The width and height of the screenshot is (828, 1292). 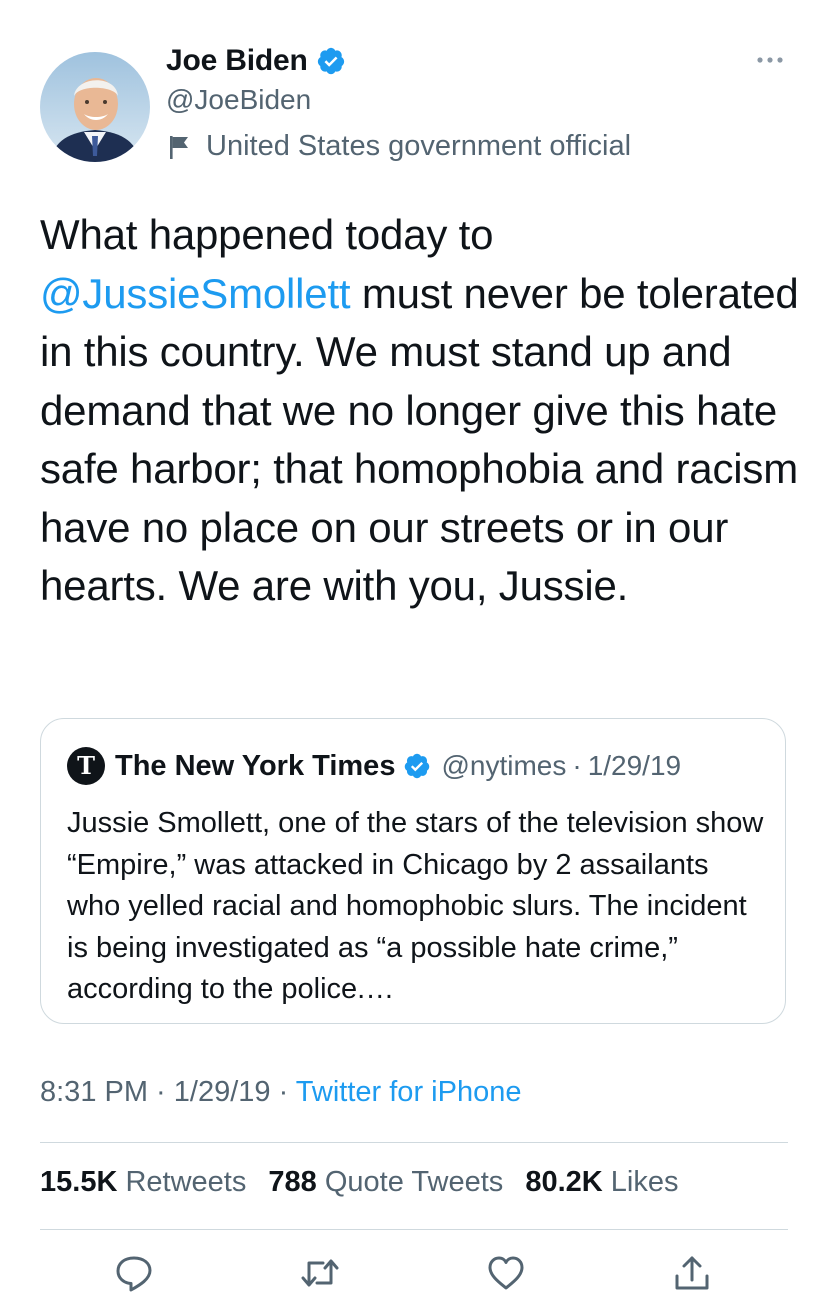 What do you see at coordinates (419, 146) in the screenshot?
I see `government-label-text: United States government official` at bounding box center [419, 146].